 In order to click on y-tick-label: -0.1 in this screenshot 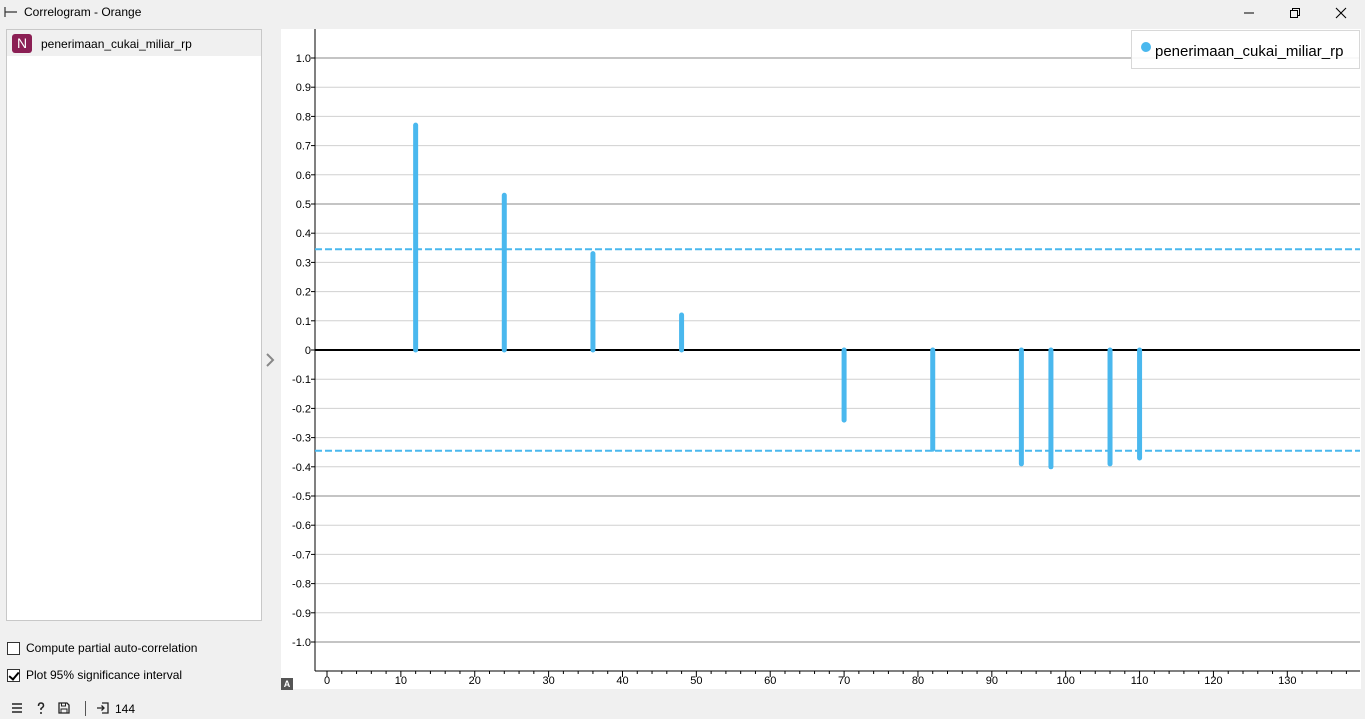, I will do `click(301, 380)`.